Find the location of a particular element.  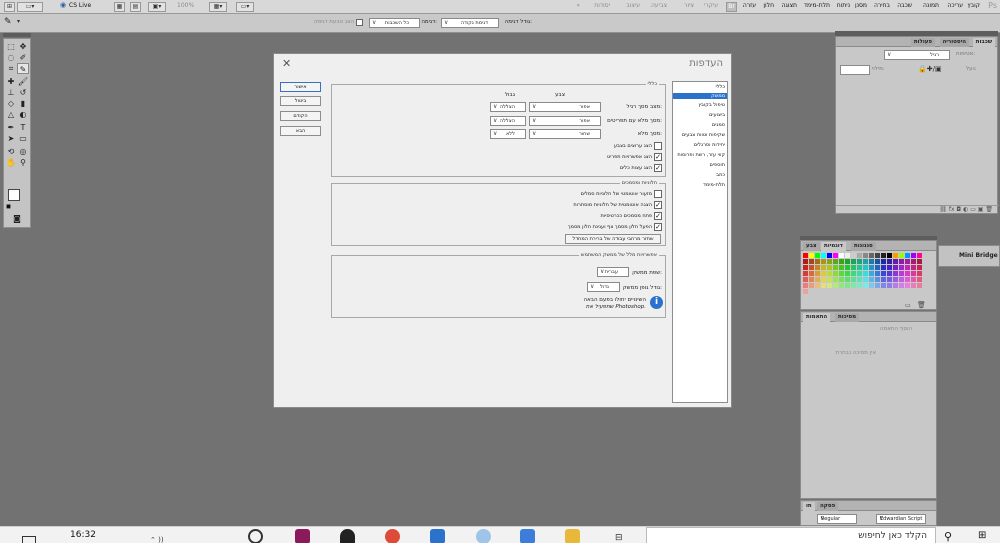

fullscreen-color-select: ∨ שחור is located at coordinates (565, 134).